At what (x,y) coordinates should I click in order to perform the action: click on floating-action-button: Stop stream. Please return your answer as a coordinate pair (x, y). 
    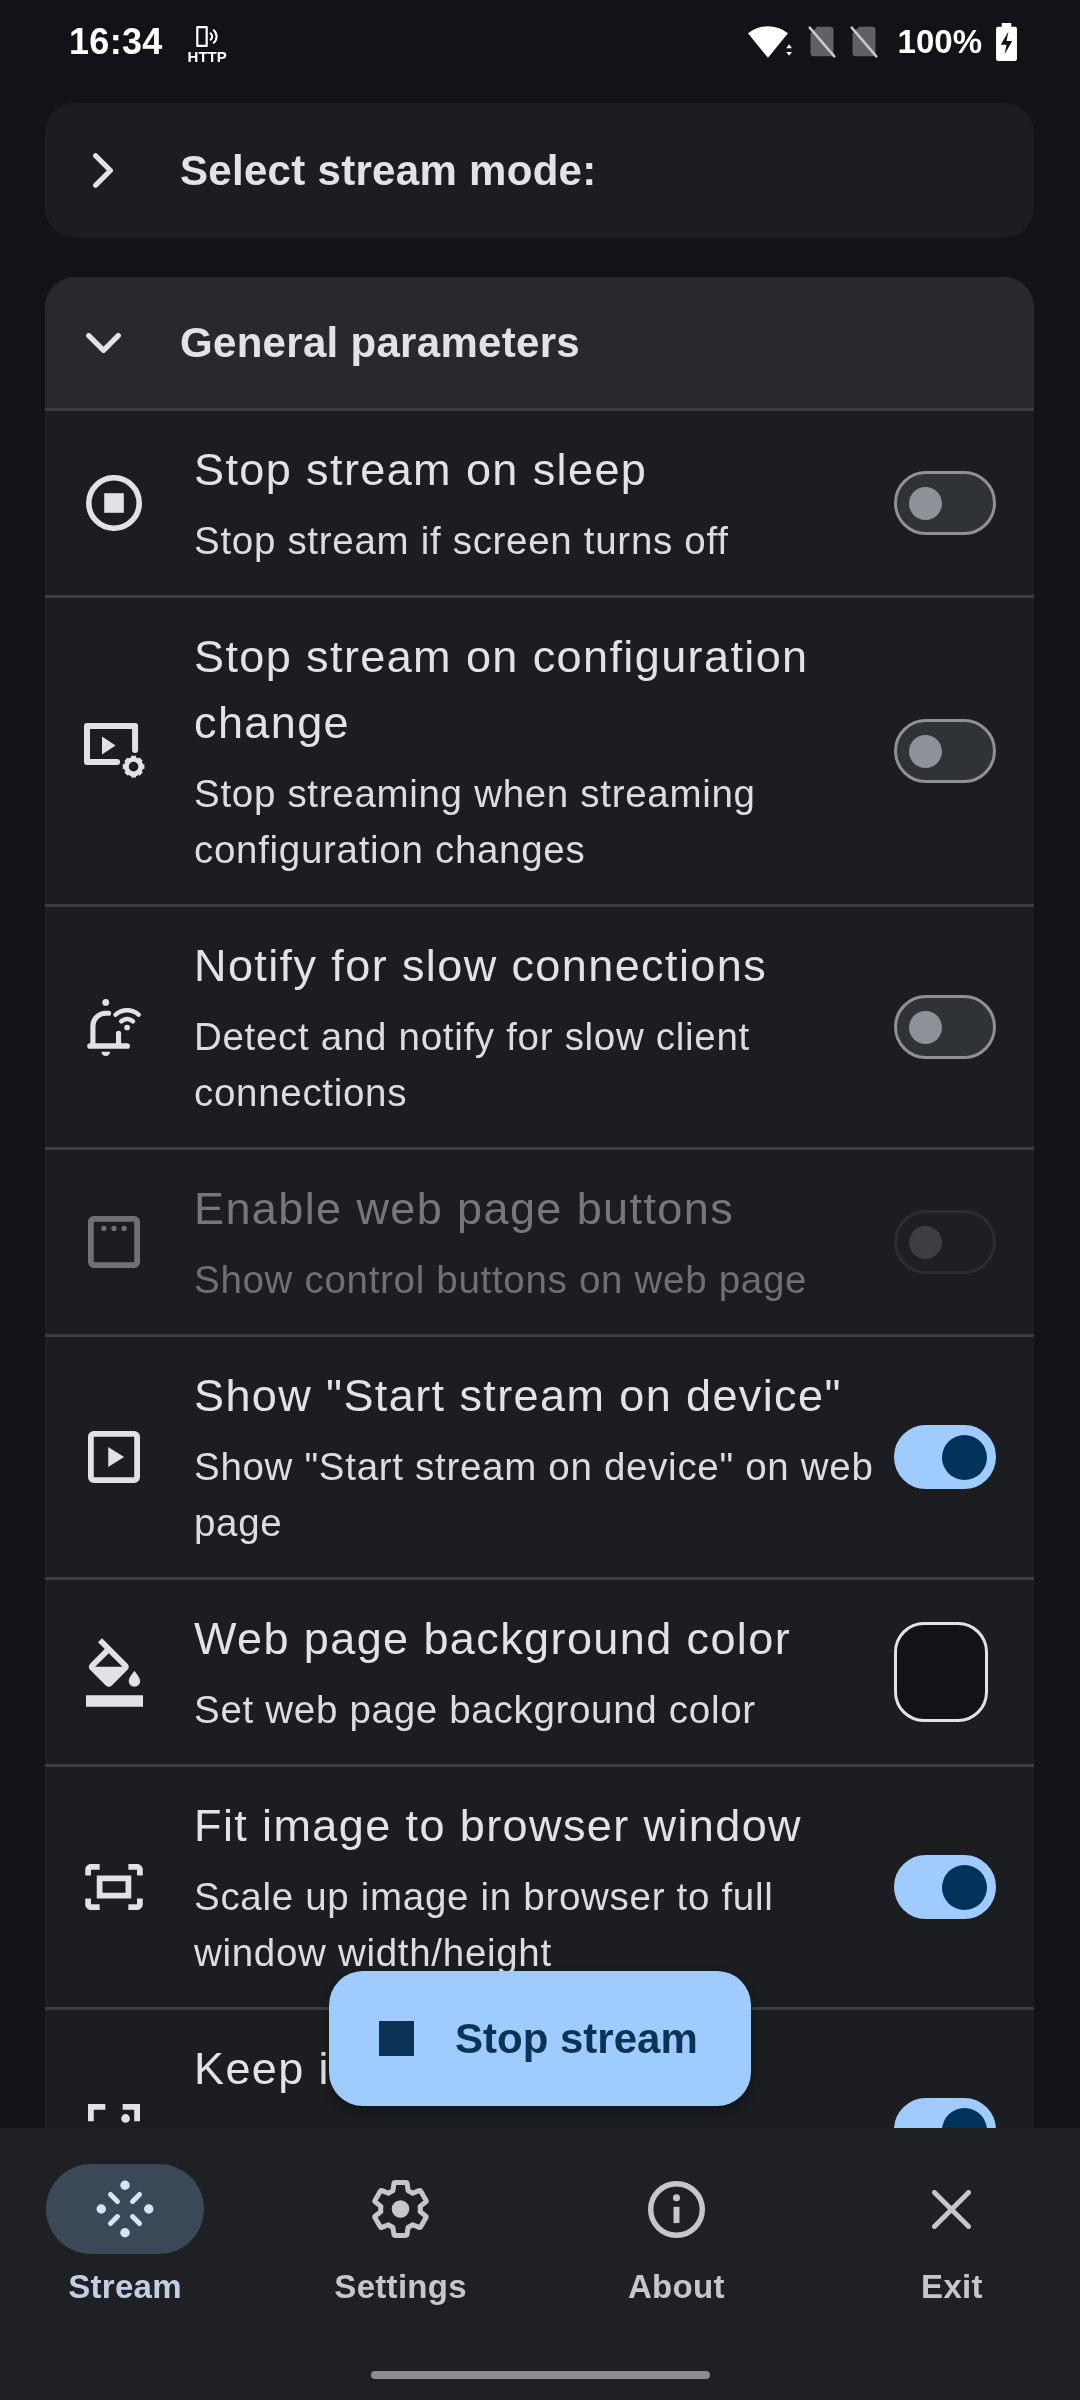
    Looking at the image, I should click on (540, 2038).